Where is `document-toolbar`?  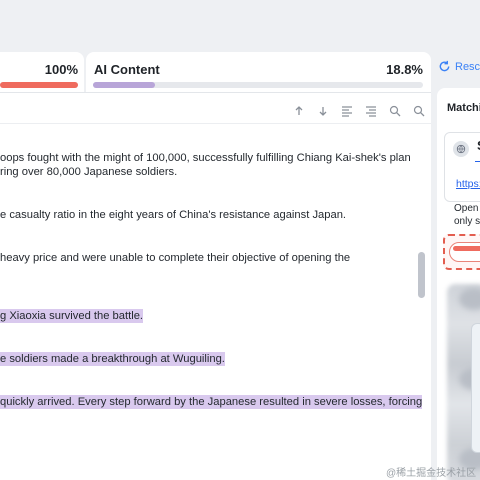 document-toolbar is located at coordinates (359, 111).